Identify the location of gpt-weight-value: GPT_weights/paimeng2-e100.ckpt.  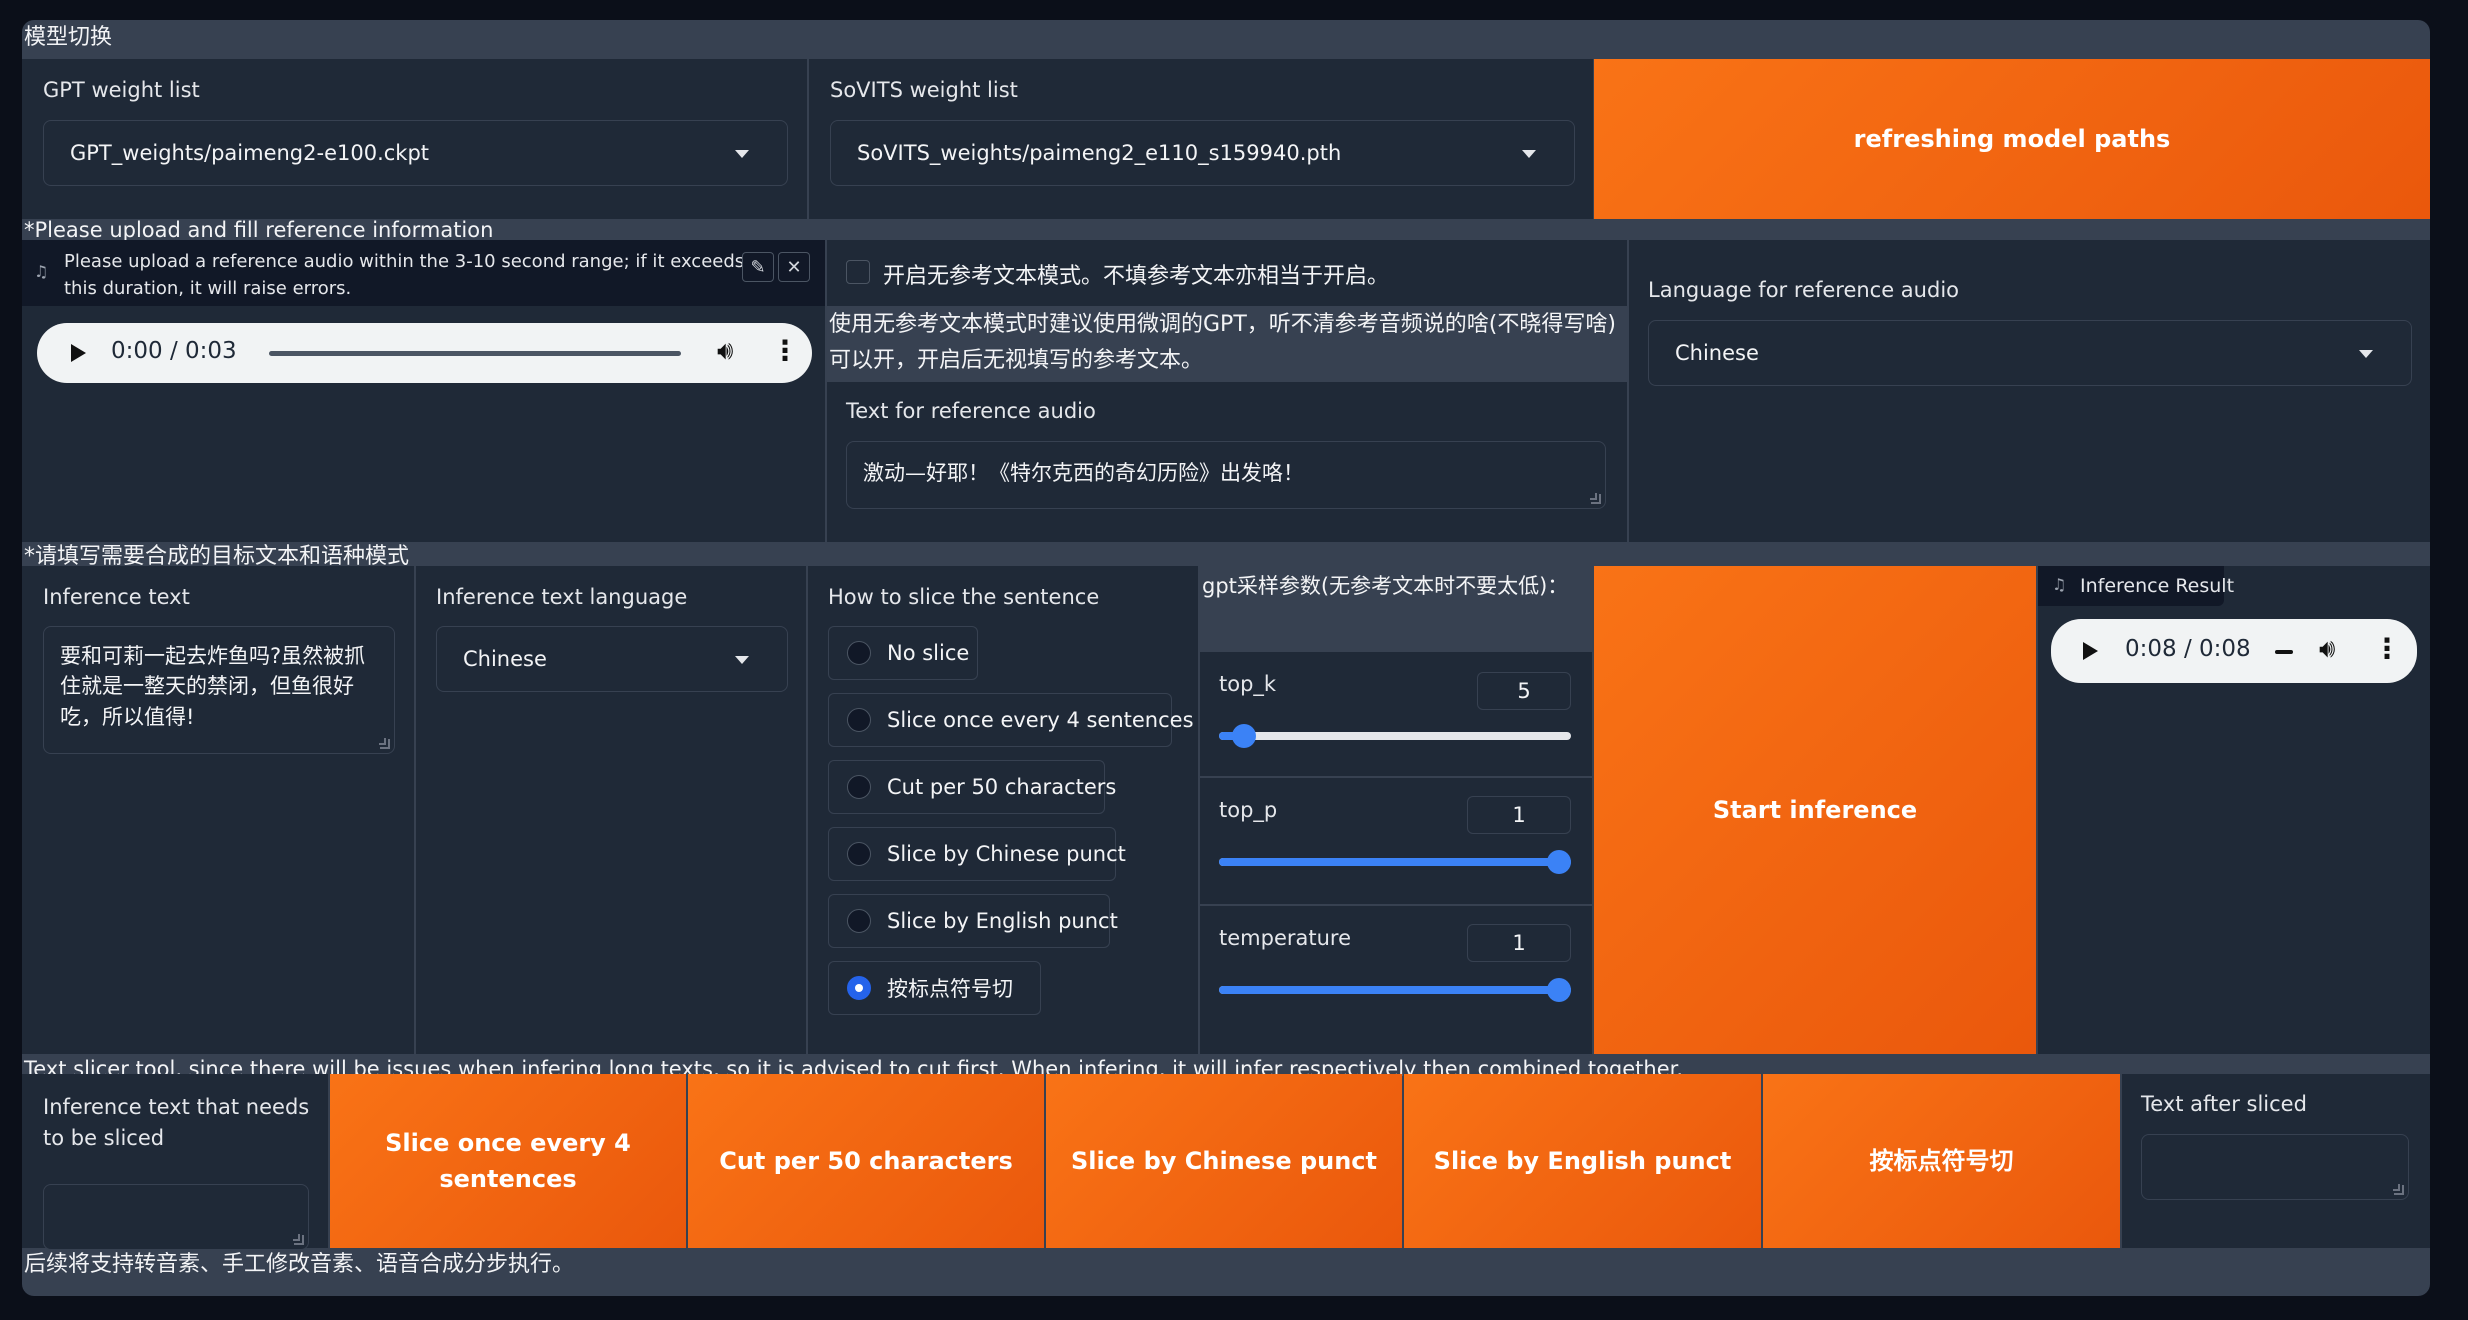
(250, 153).